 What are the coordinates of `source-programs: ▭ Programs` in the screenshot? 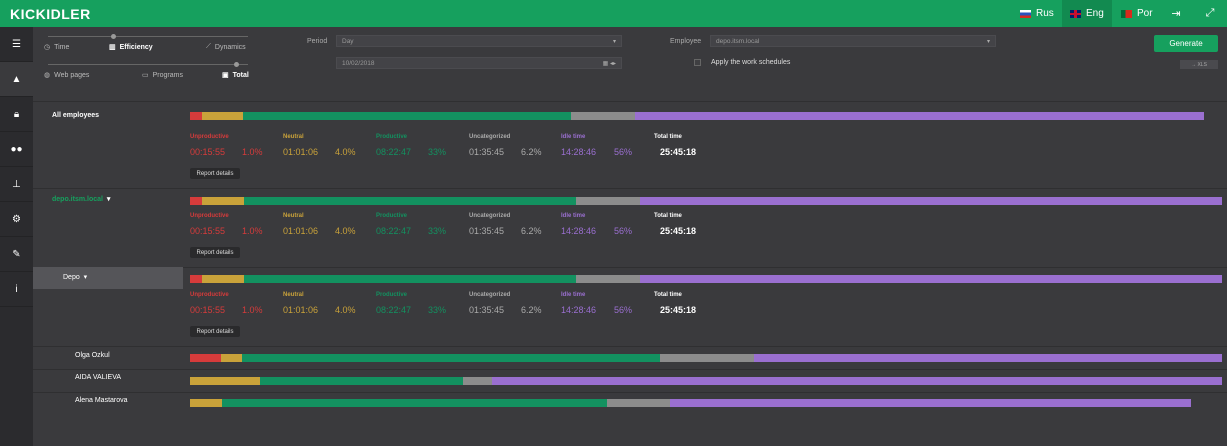 It's located at (162, 75).